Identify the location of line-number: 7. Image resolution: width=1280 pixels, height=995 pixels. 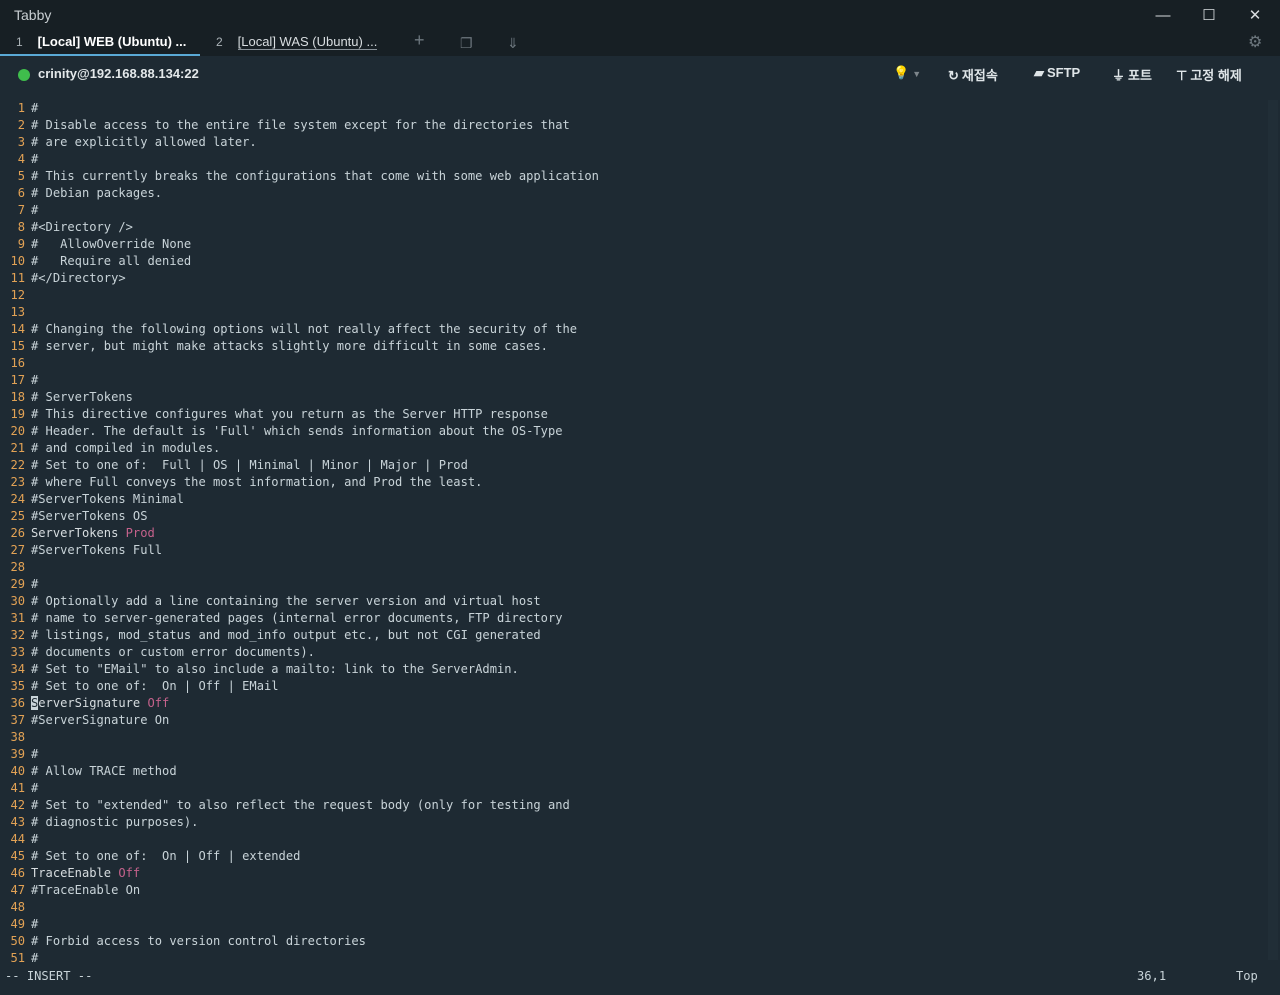
(21, 210).